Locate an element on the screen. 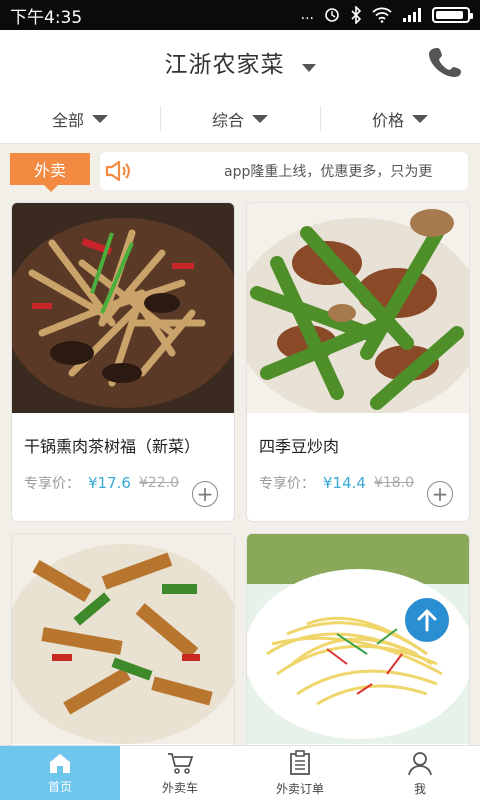  dish-name: 四季豆炒肉 is located at coordinates (299, 446).